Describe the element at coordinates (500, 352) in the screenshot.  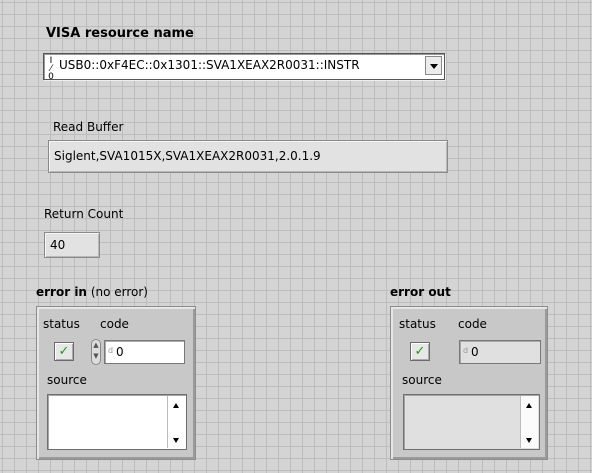
I see `error-out-code-indicator: d 0` at that location.